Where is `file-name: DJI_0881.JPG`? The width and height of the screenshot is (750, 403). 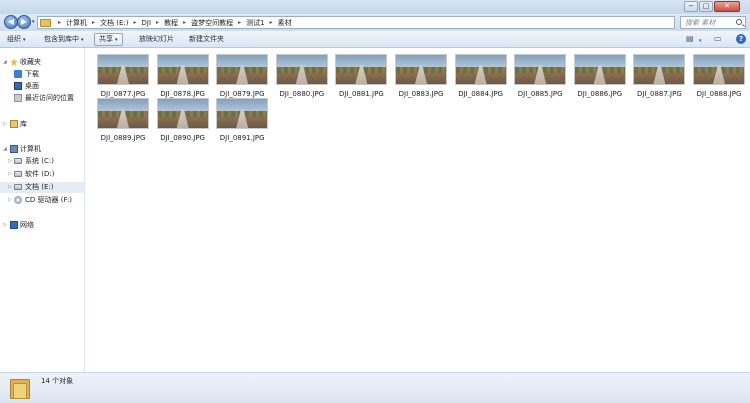 file-name: DJI_0881.JPG is located at coordinates (361, 94).